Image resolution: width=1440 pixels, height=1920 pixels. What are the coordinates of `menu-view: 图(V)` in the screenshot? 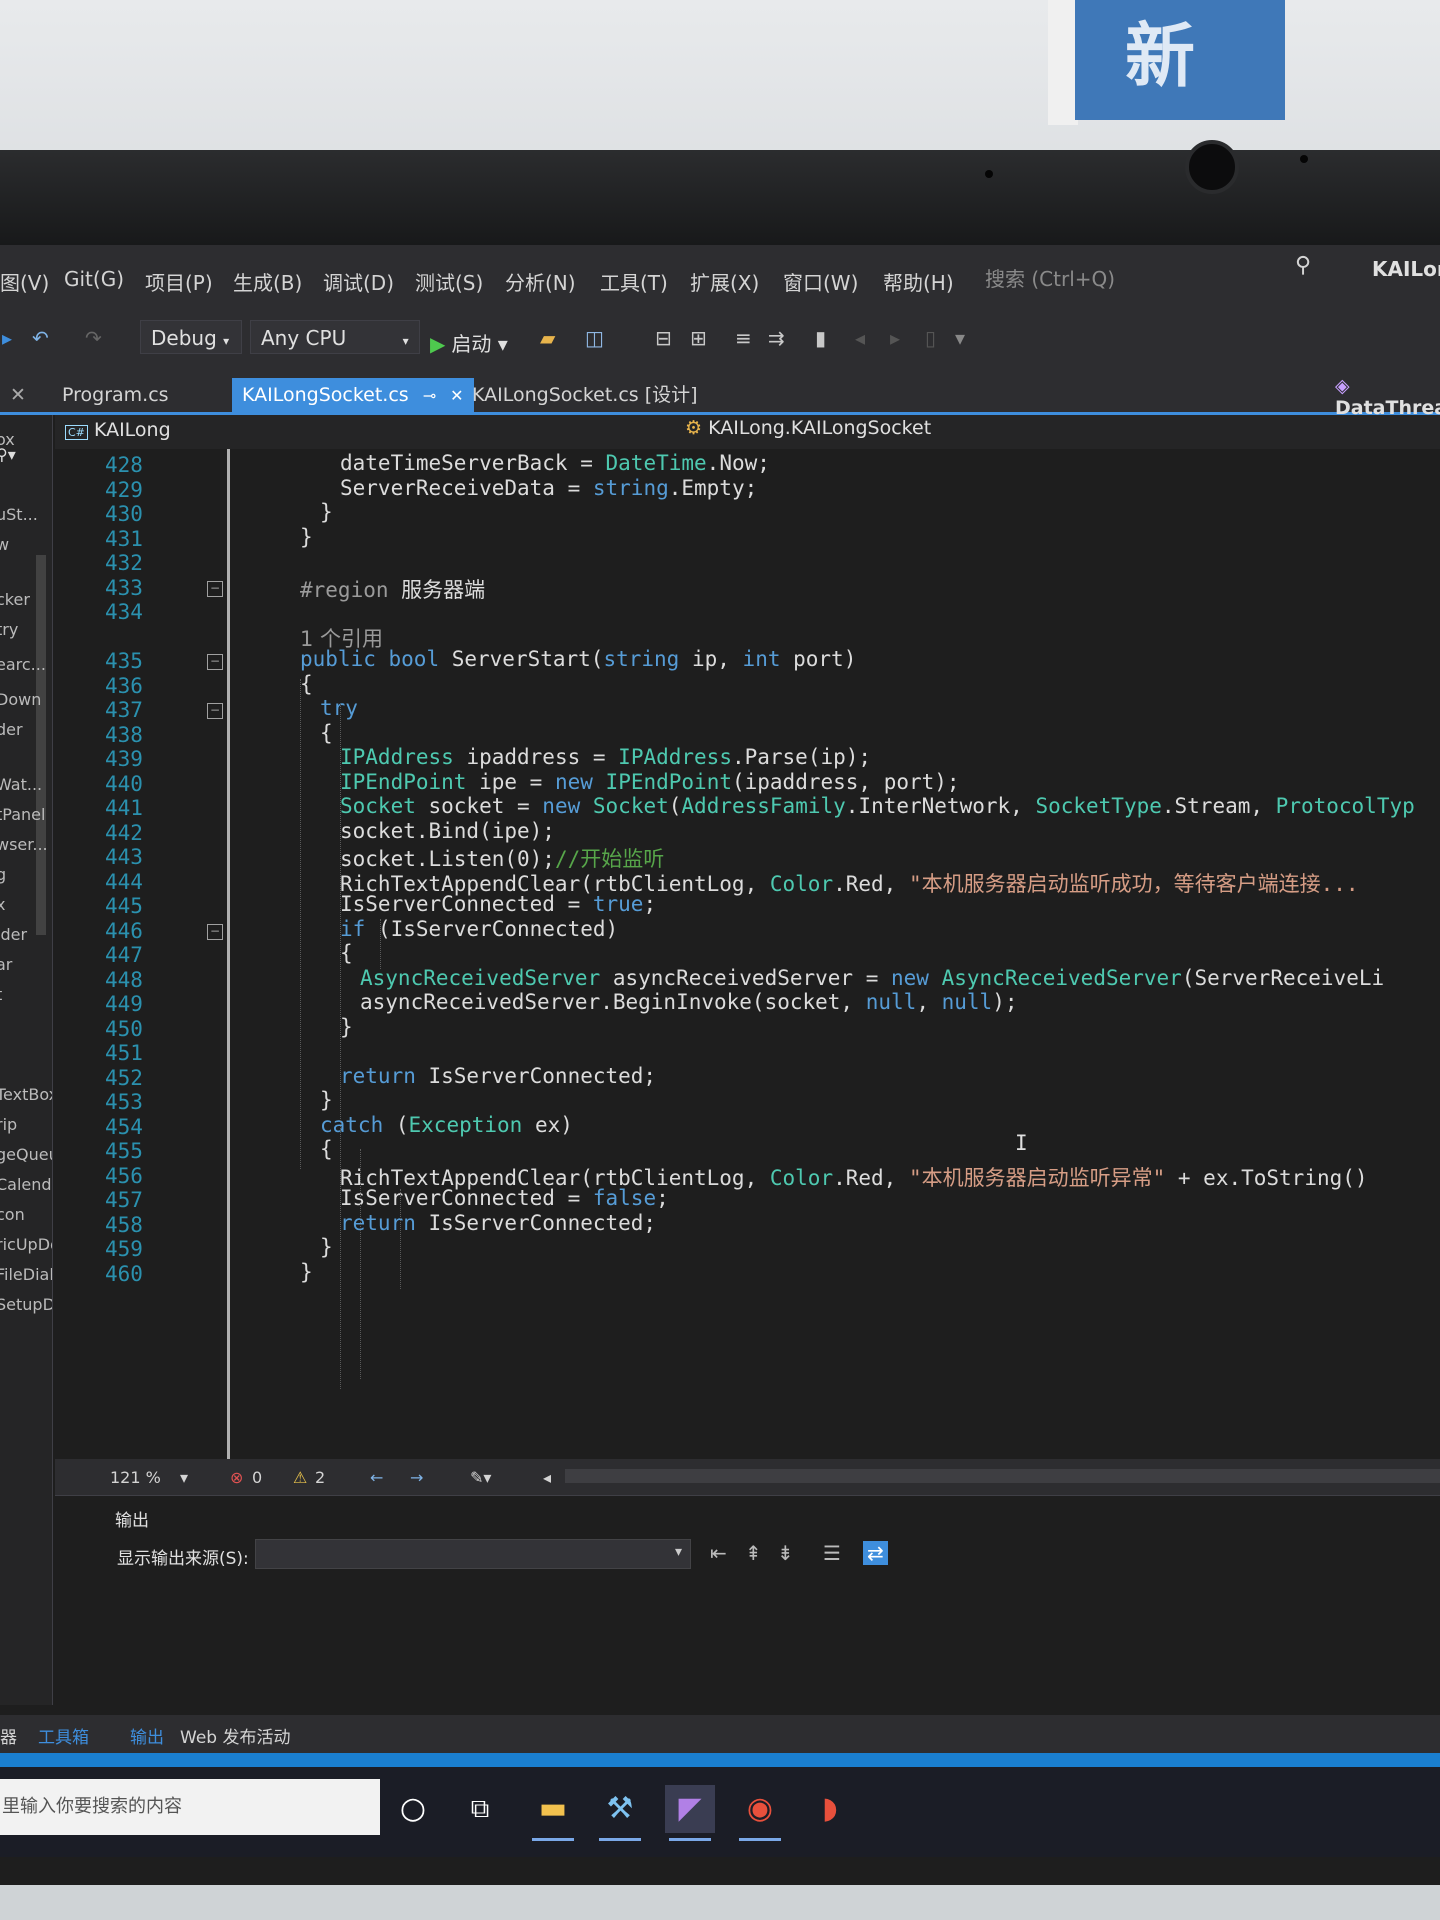 It's located at (24, 281).